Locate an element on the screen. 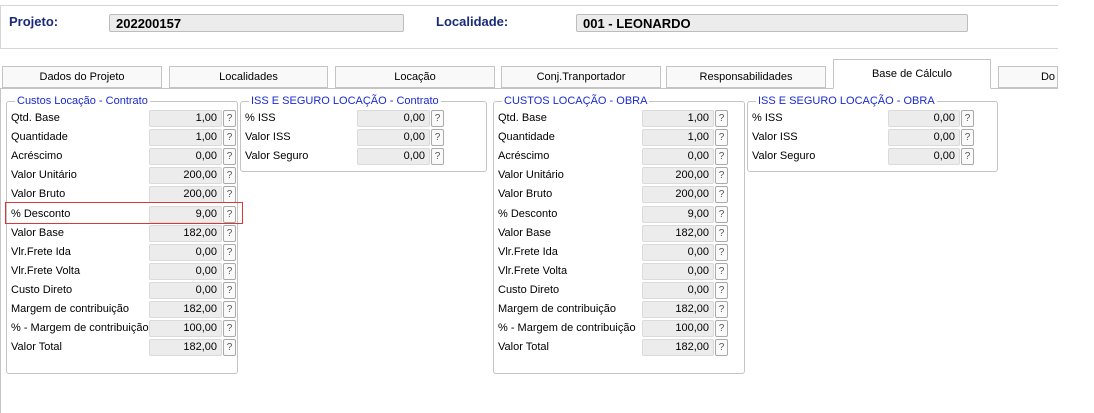  field-row-valor-iss: Valor ISS 0,00? is located at coordinates (872, 137).